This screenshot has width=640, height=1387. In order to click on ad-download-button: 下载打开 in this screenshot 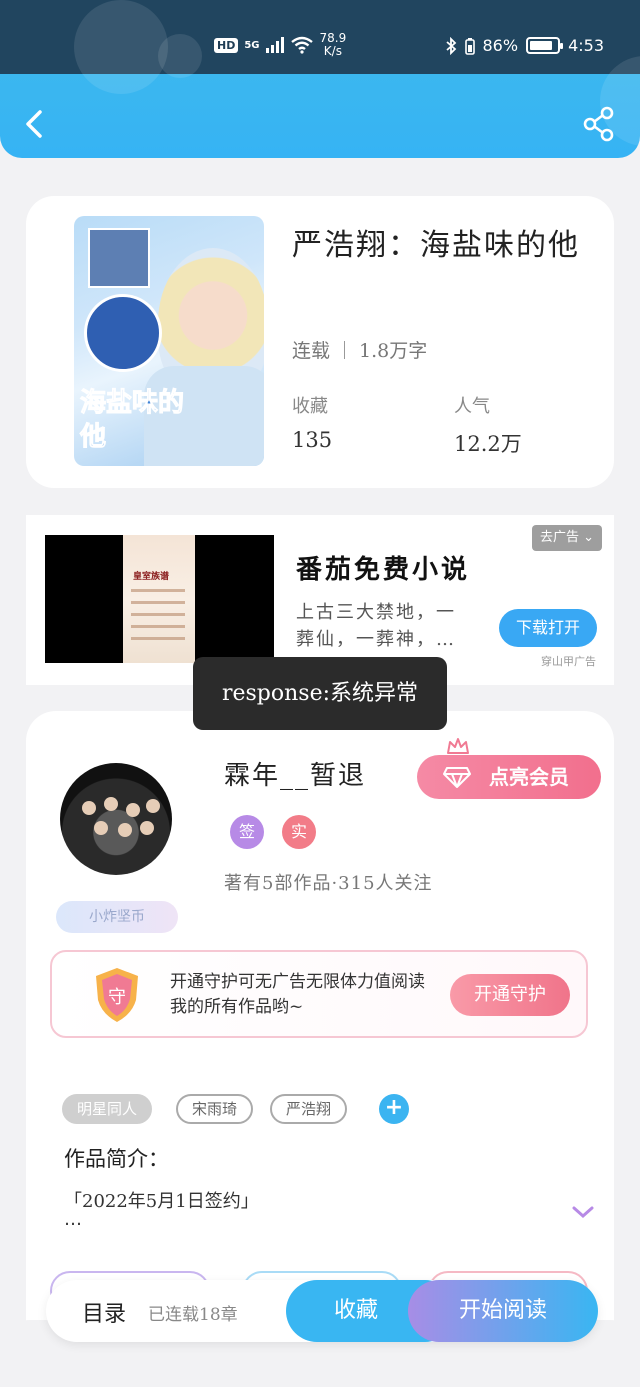, I will do `click(548, 628)`.